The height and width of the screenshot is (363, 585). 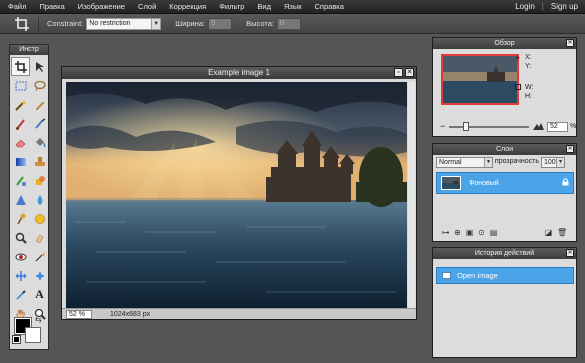 What do you see at coordinates (16, 6) in the screenshot?
I see `menu-file: Файл` at bounding box center [16, 6].